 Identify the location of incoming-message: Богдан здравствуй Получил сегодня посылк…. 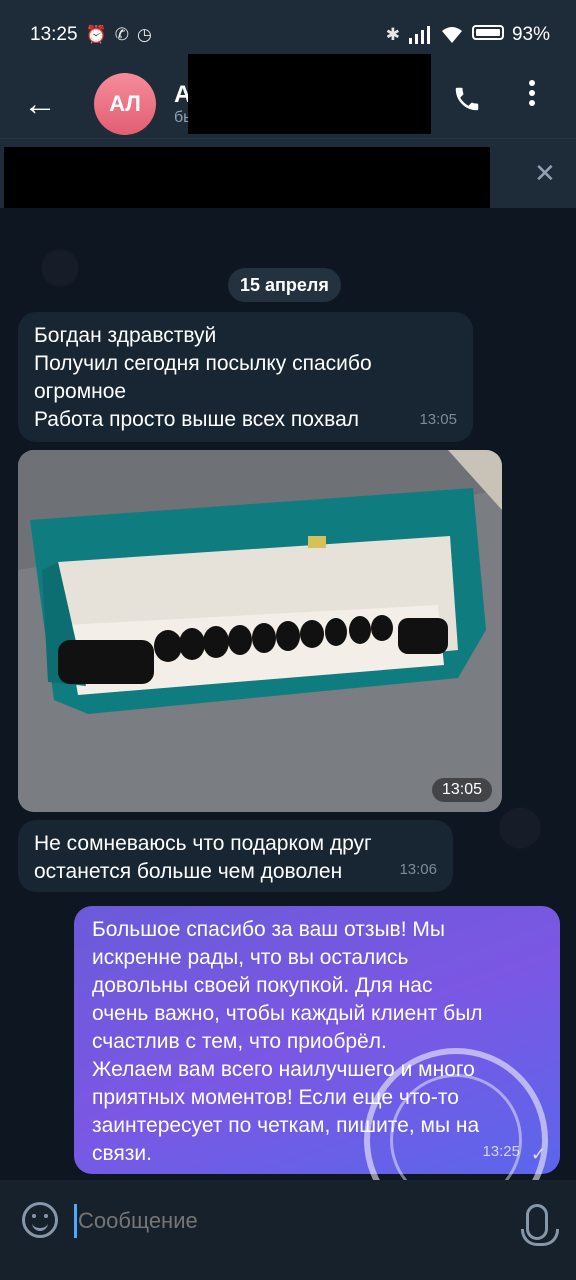
(245, 377).